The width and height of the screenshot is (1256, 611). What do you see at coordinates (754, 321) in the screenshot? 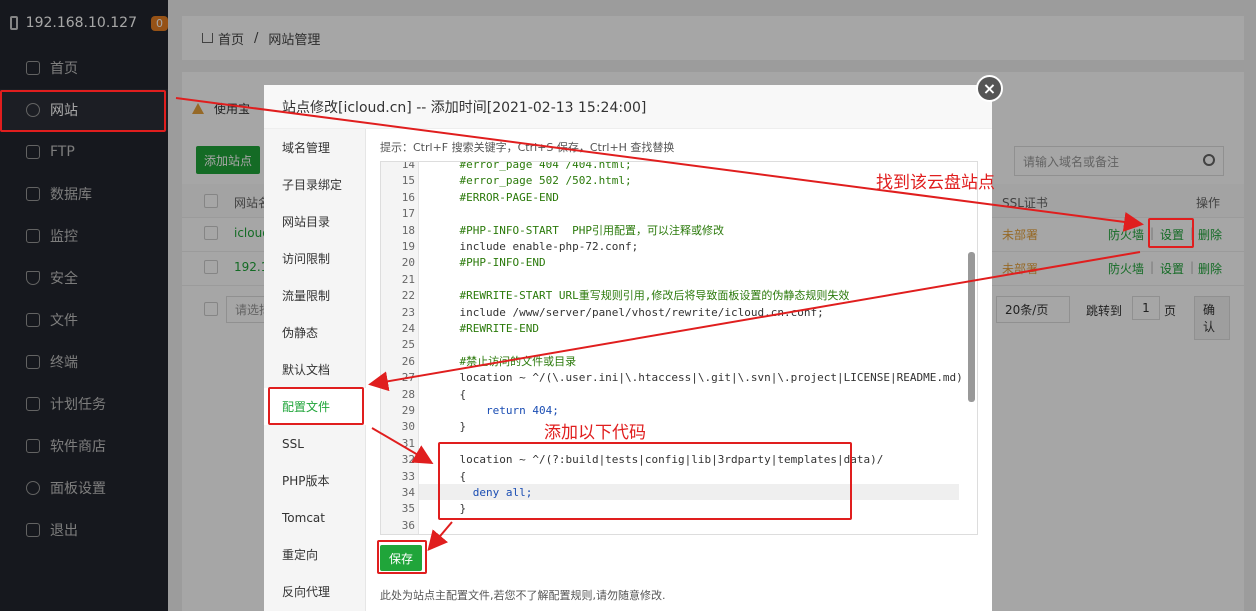
I see `arrow-settings-to-config` at bounding box center [754, 321].